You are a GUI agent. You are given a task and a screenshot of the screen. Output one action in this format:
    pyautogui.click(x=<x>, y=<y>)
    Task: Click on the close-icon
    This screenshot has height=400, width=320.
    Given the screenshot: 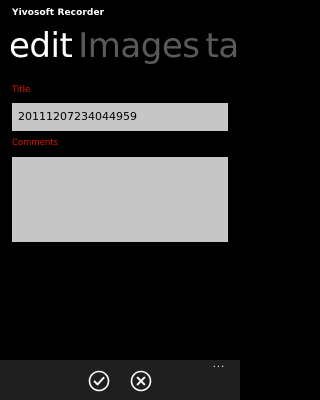 What is the action you would take?
    pyautogui.click(x=141, y=381)
    